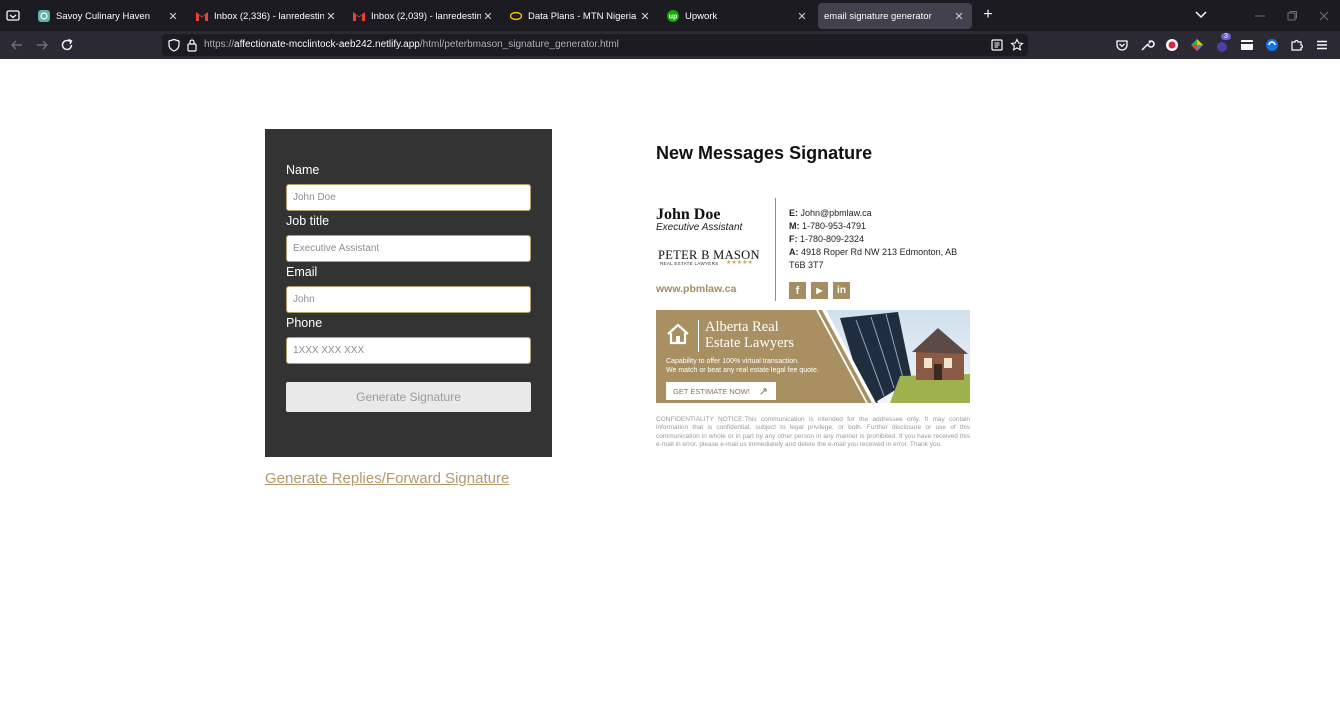 This screenshot has height=720, width=1340. I want to click on tab-upwork: up Upwork ✕, so click(737, 16).